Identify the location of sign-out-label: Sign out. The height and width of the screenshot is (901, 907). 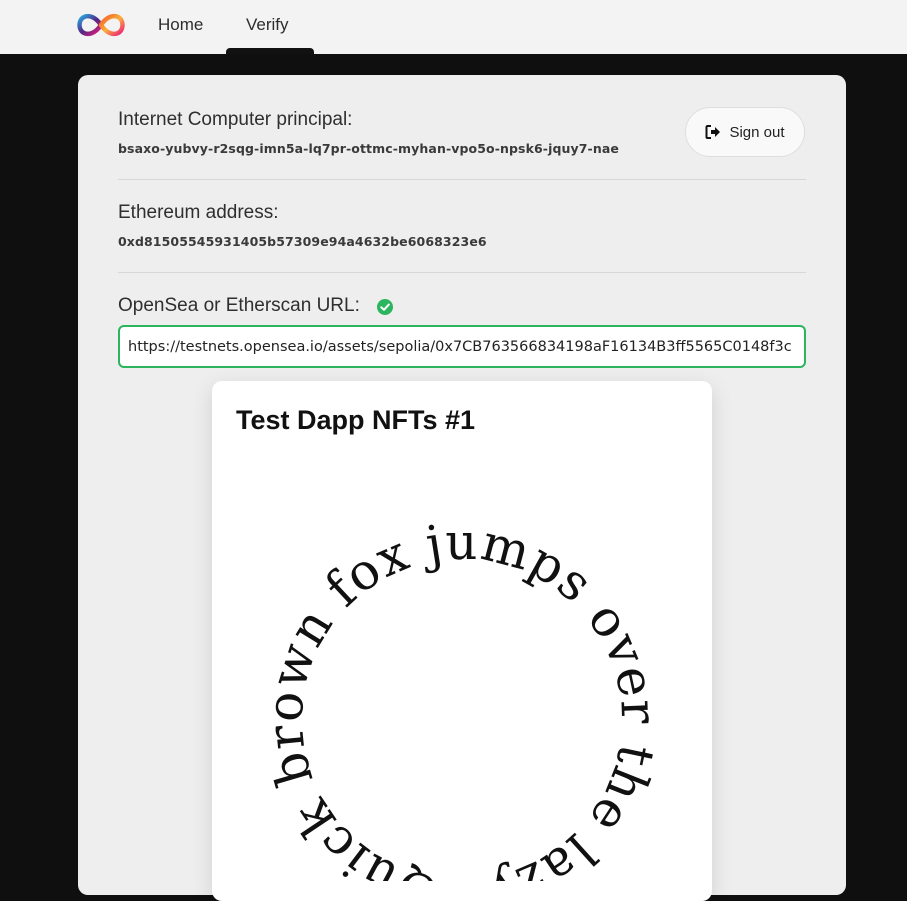
(757, 132).